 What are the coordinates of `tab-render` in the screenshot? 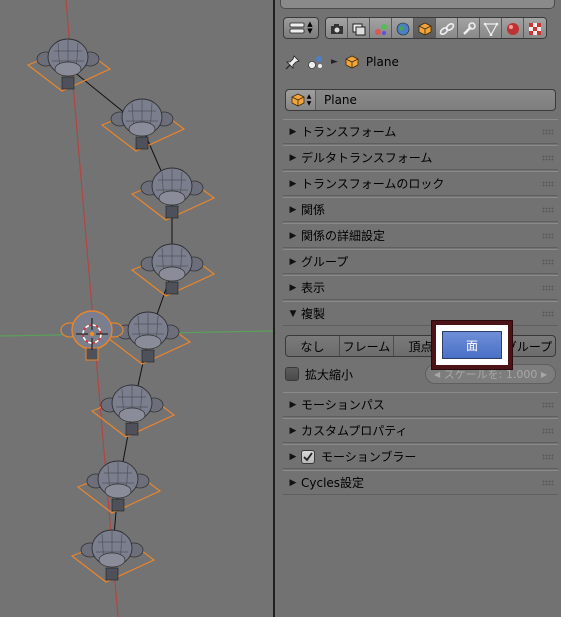 It's located at (337, 28).